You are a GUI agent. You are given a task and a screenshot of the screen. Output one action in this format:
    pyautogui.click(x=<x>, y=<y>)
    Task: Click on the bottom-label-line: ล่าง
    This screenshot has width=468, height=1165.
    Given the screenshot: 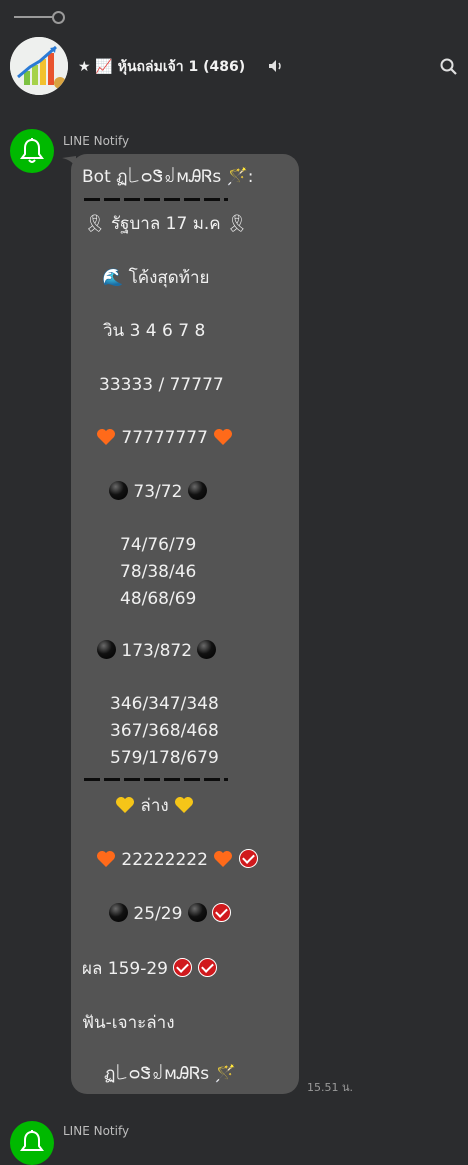 What is the action you would take?
    pyautogui.click(x=154, y=806)
    